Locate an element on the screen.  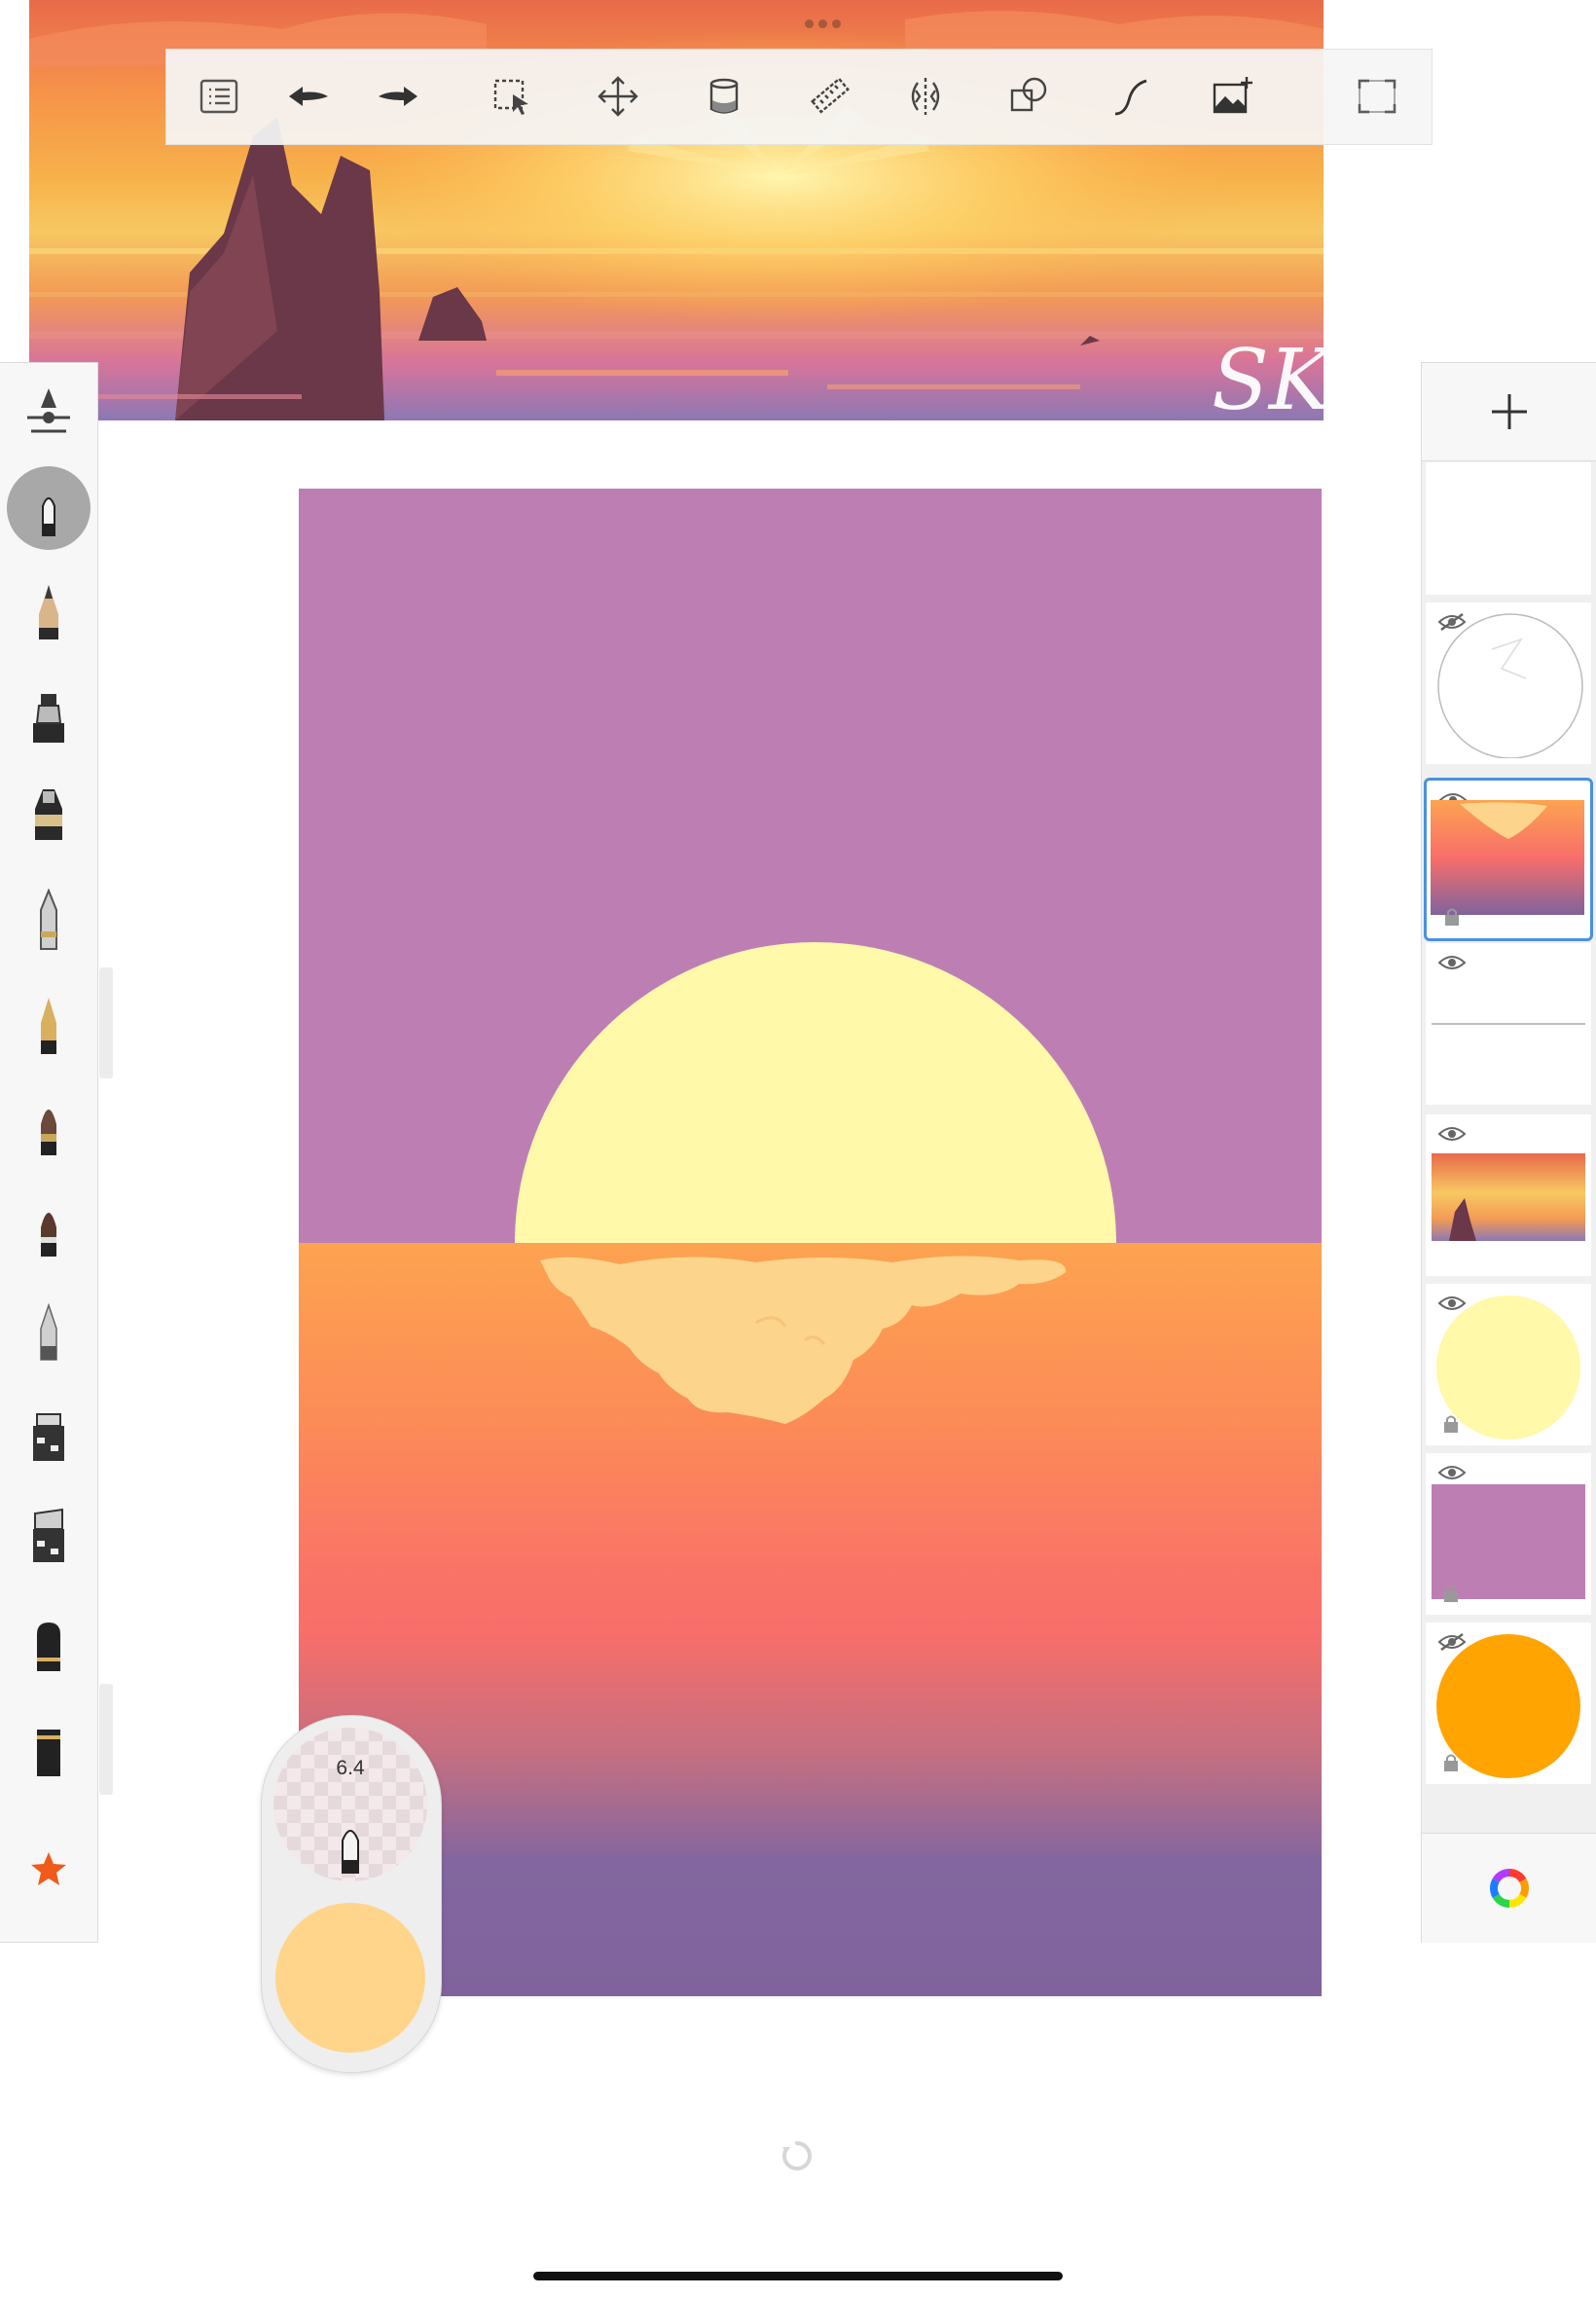
soft-eraser-icon is located at coordinates (49, 1749).